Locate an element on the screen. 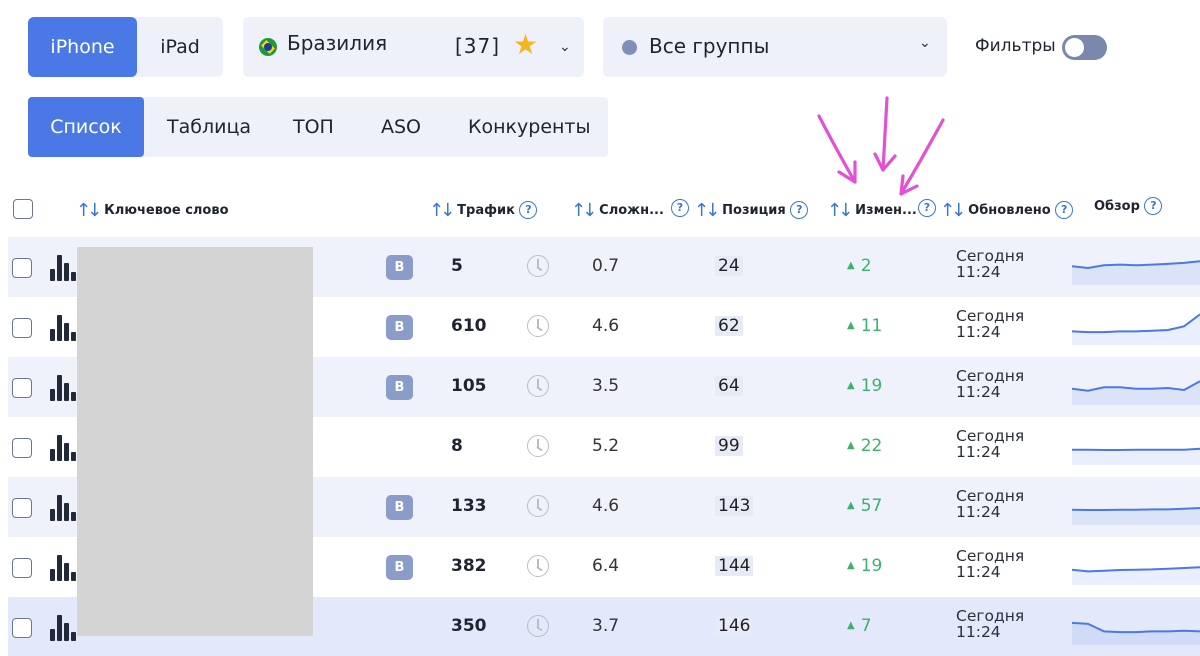 The height and width of the screenshot is (656, 1200). tab-top: ТОП is located at coordinates (313, 127).